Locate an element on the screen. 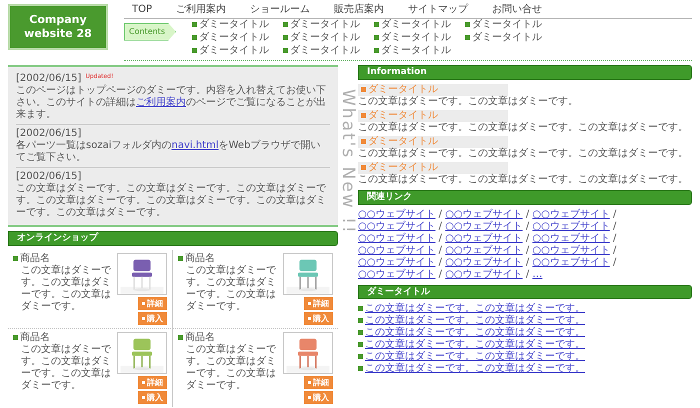  section-header: ダミータイトル is located at coordinates (525, 292).